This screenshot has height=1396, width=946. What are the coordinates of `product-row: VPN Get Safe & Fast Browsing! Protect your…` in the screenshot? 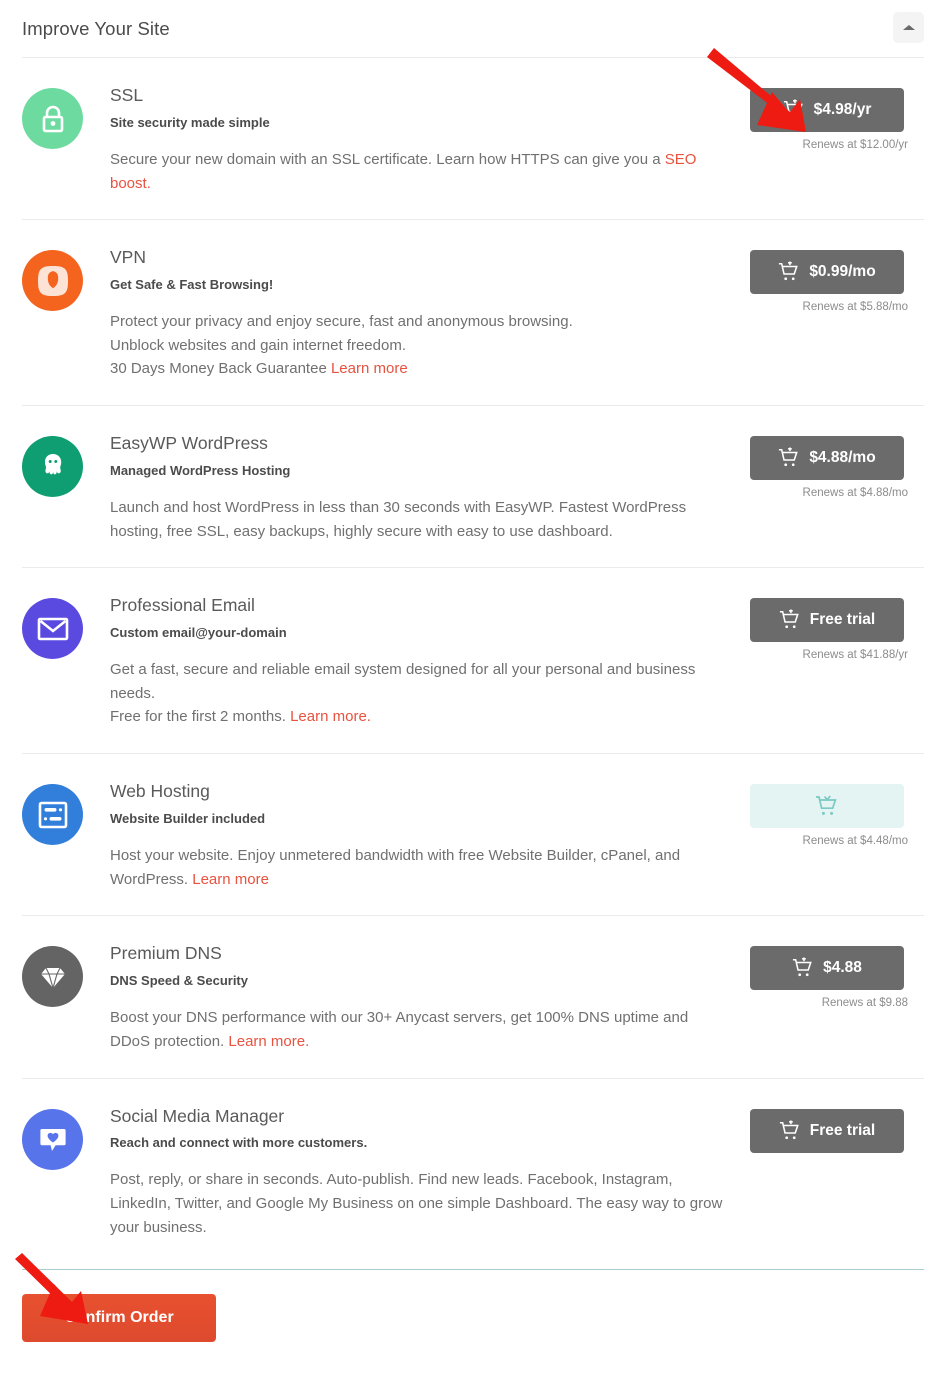 It's located at (473, 312).